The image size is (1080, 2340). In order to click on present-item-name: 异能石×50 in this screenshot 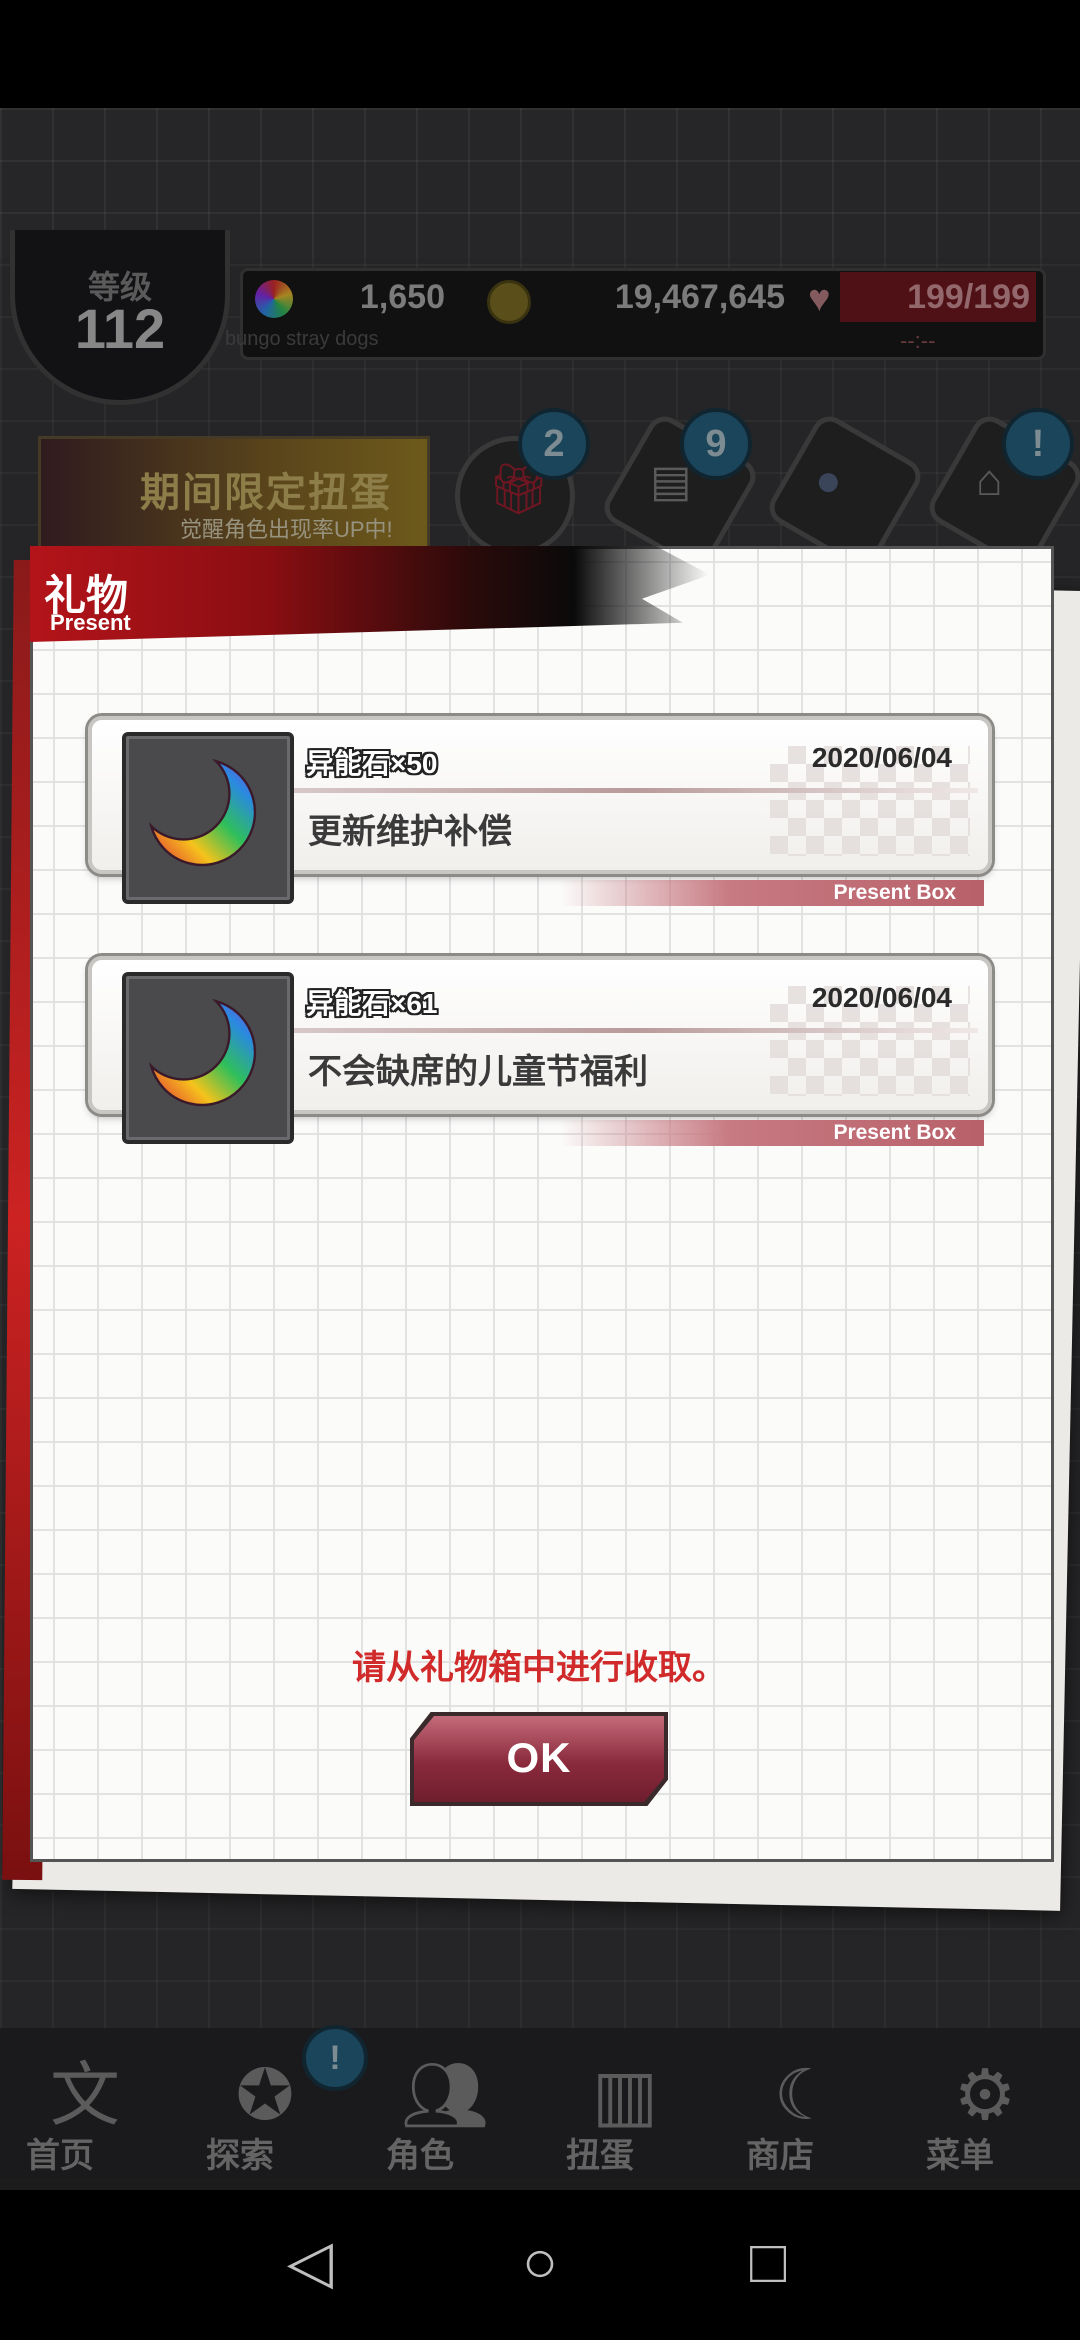, I will do `click(372, 763)`.